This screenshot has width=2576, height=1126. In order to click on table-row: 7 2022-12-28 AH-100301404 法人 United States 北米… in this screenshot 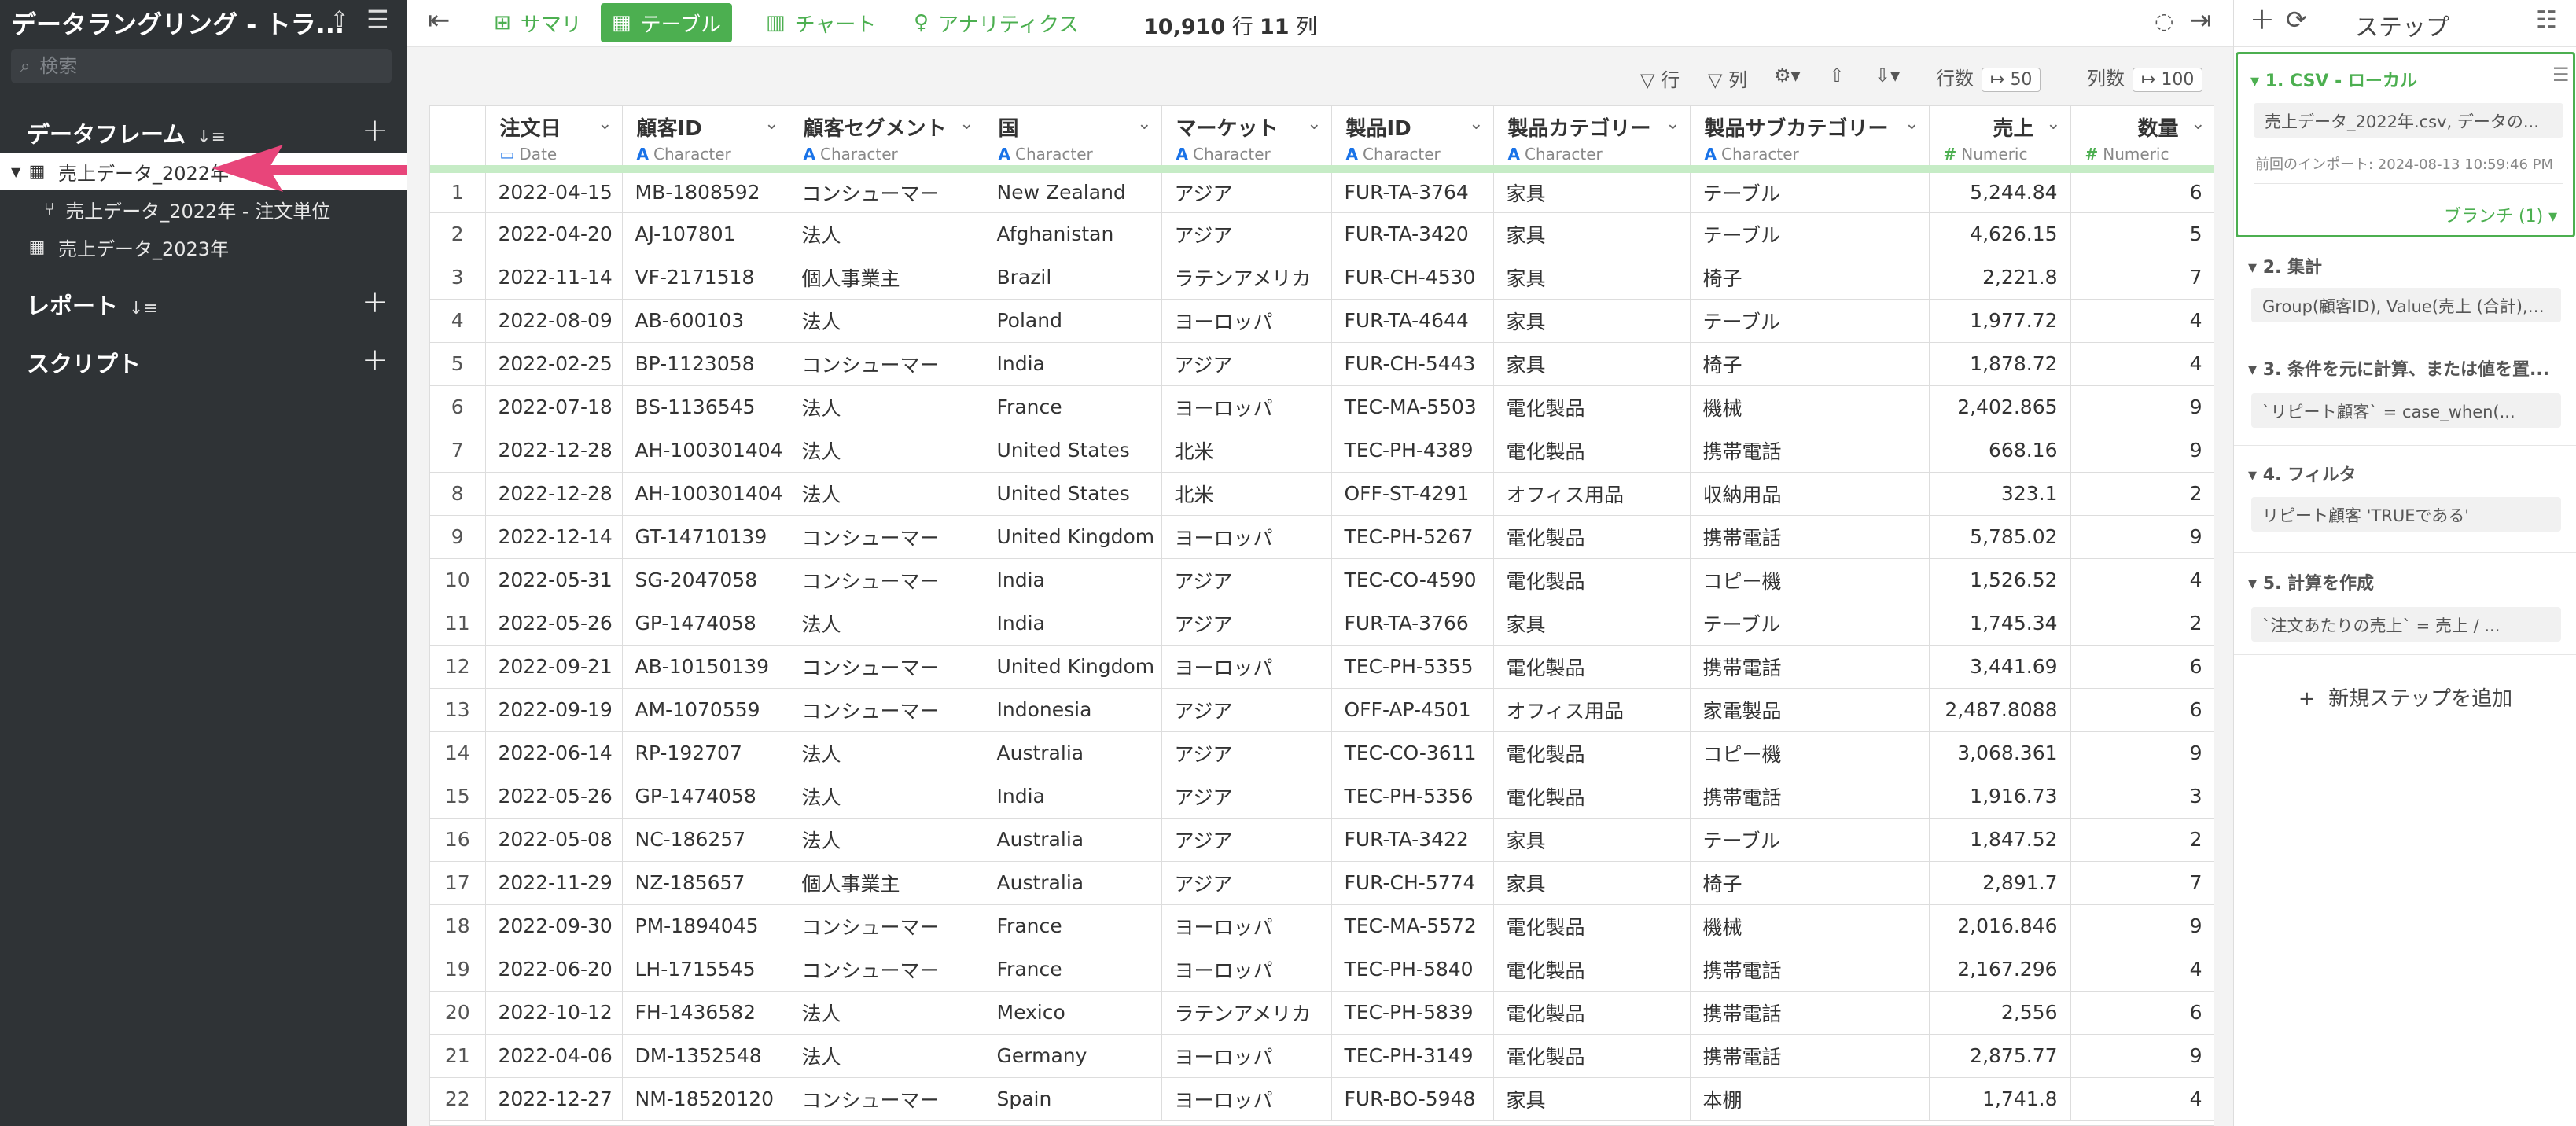, I will do `click(1322, 451)`.